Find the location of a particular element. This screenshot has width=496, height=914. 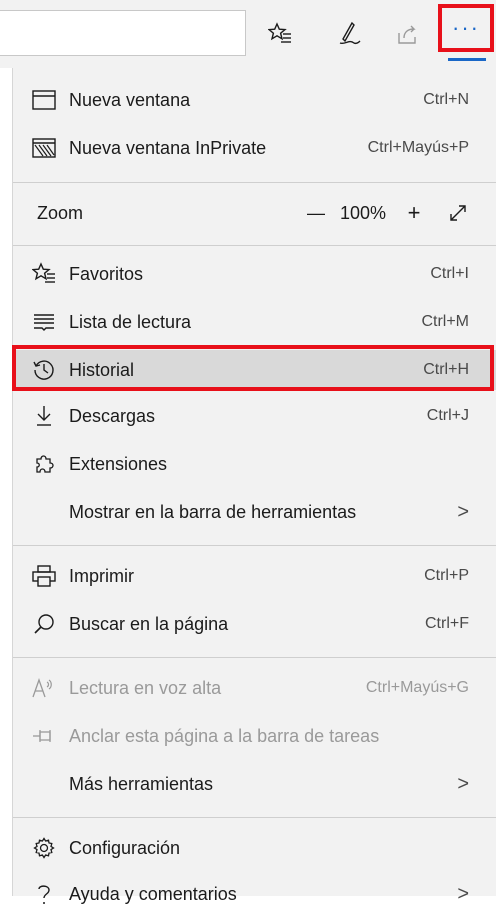

read-aloud-icon is located at coordinates (44, 688).